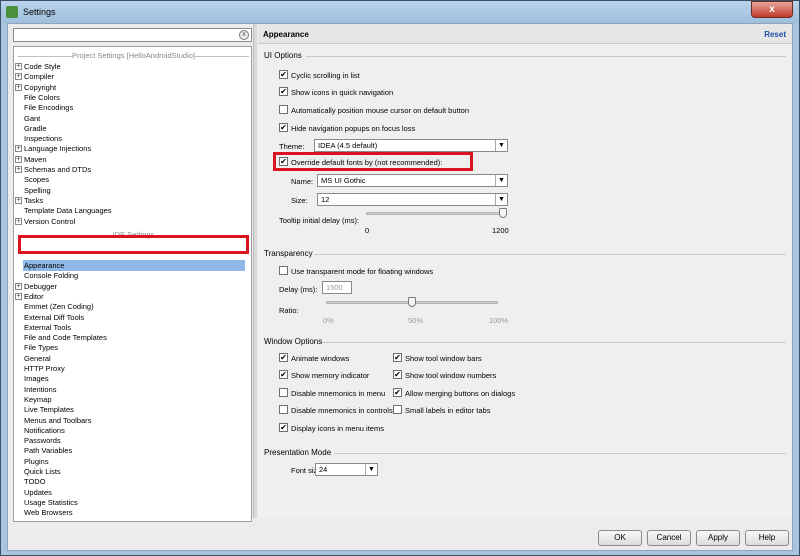  What do you see at coordinates (41, 348) in the screenshot?
I see `tree-item-file-types: File Types` at bounding box center [41, 348].